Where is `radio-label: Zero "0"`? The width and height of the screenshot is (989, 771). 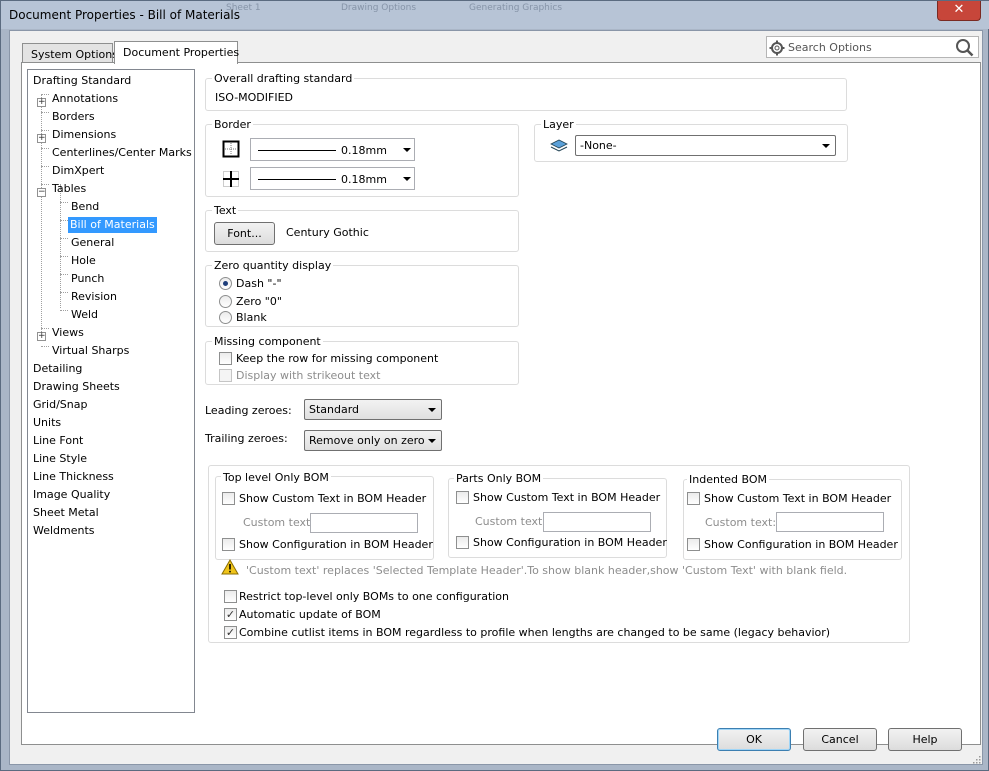
radio-label: Zero "0" is located at coordinates (259, 301).